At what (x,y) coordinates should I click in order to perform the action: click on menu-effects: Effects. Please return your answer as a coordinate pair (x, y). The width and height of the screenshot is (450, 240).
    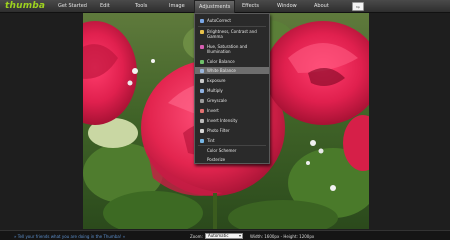
    Looking at the image, I should click on (250, 6).